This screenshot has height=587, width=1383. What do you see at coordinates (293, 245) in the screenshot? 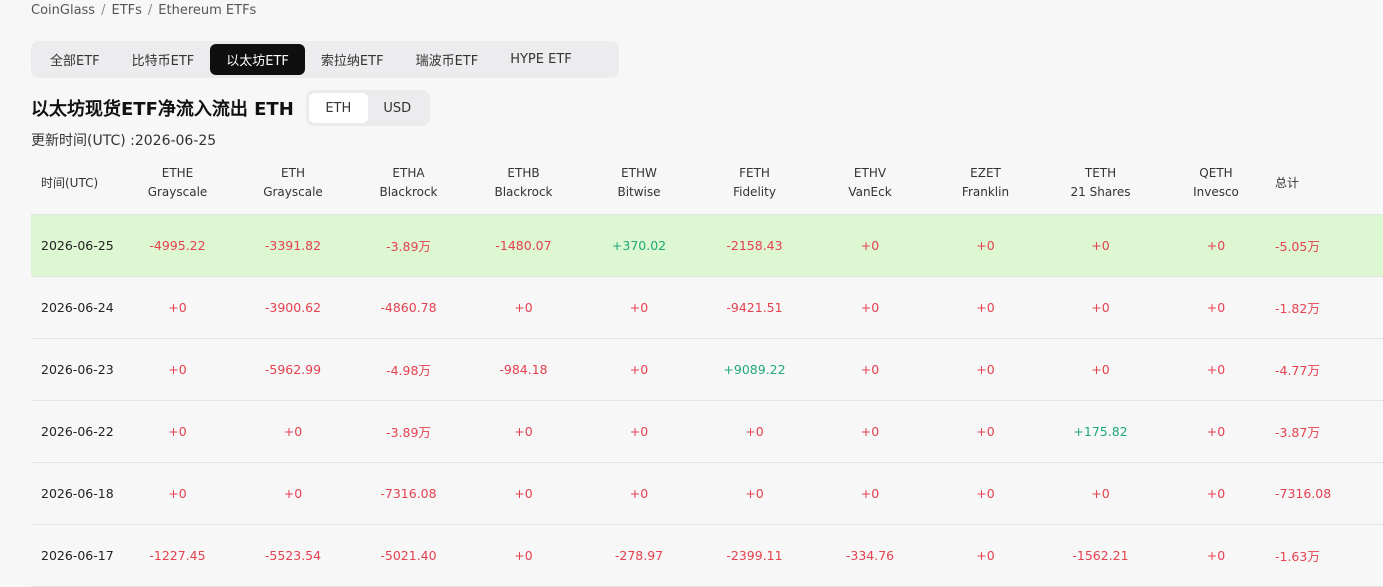
I see `flow-cell: -3391.82` at bounding box center [293, 245].